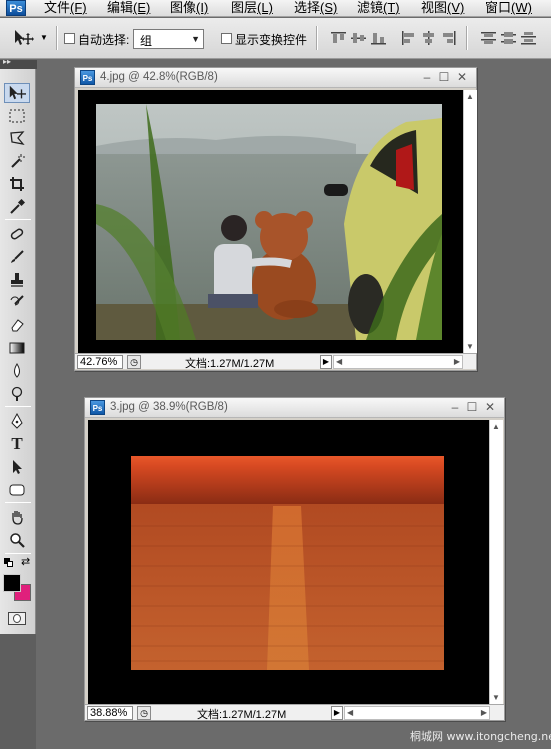 The width and height of the screenshot is (551, 749). Describe the element at coordinates (434, 7) in the screenshot. I see `menu-view-label: 视图` at that location.